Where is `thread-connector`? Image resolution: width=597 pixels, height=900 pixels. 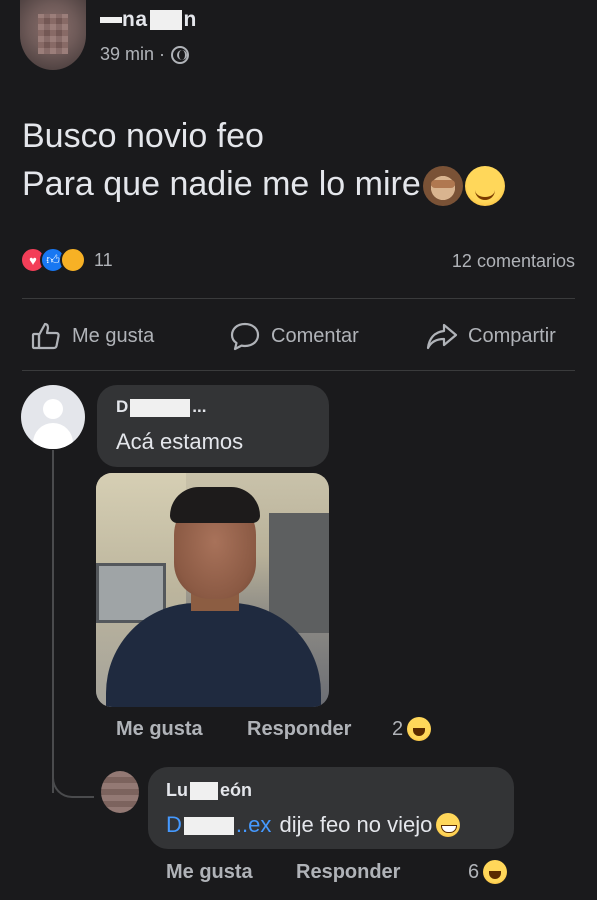 thread-connector is located at coordinates (73, 784).